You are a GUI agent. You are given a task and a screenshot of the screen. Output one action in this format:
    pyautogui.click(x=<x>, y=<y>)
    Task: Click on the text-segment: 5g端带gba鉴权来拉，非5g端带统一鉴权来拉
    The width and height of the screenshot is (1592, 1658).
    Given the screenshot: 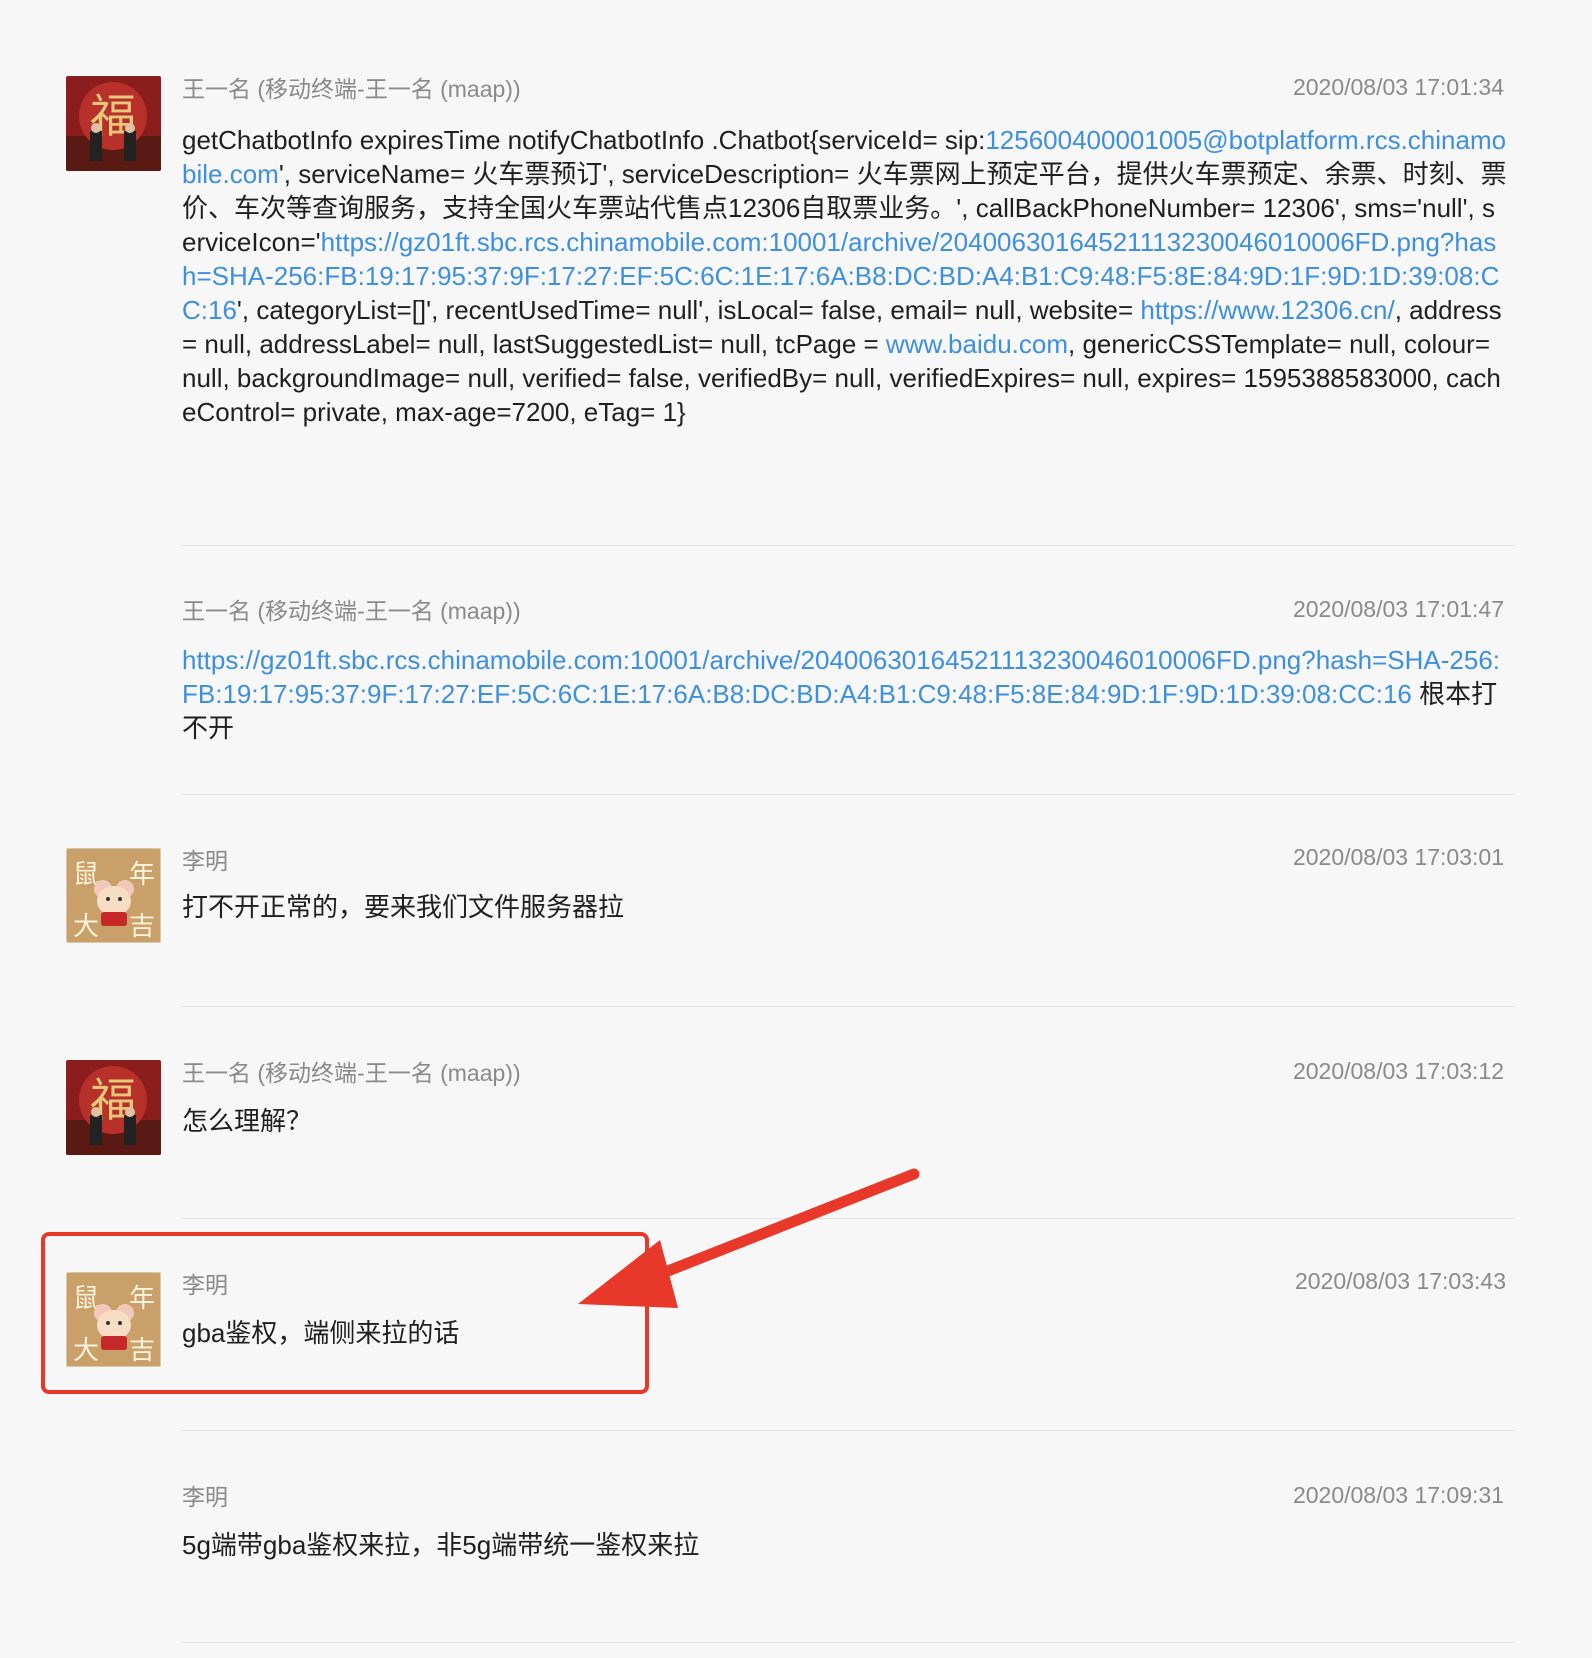 What is the action you would take?
    pyautogui.click(x=441, y=1545)
    